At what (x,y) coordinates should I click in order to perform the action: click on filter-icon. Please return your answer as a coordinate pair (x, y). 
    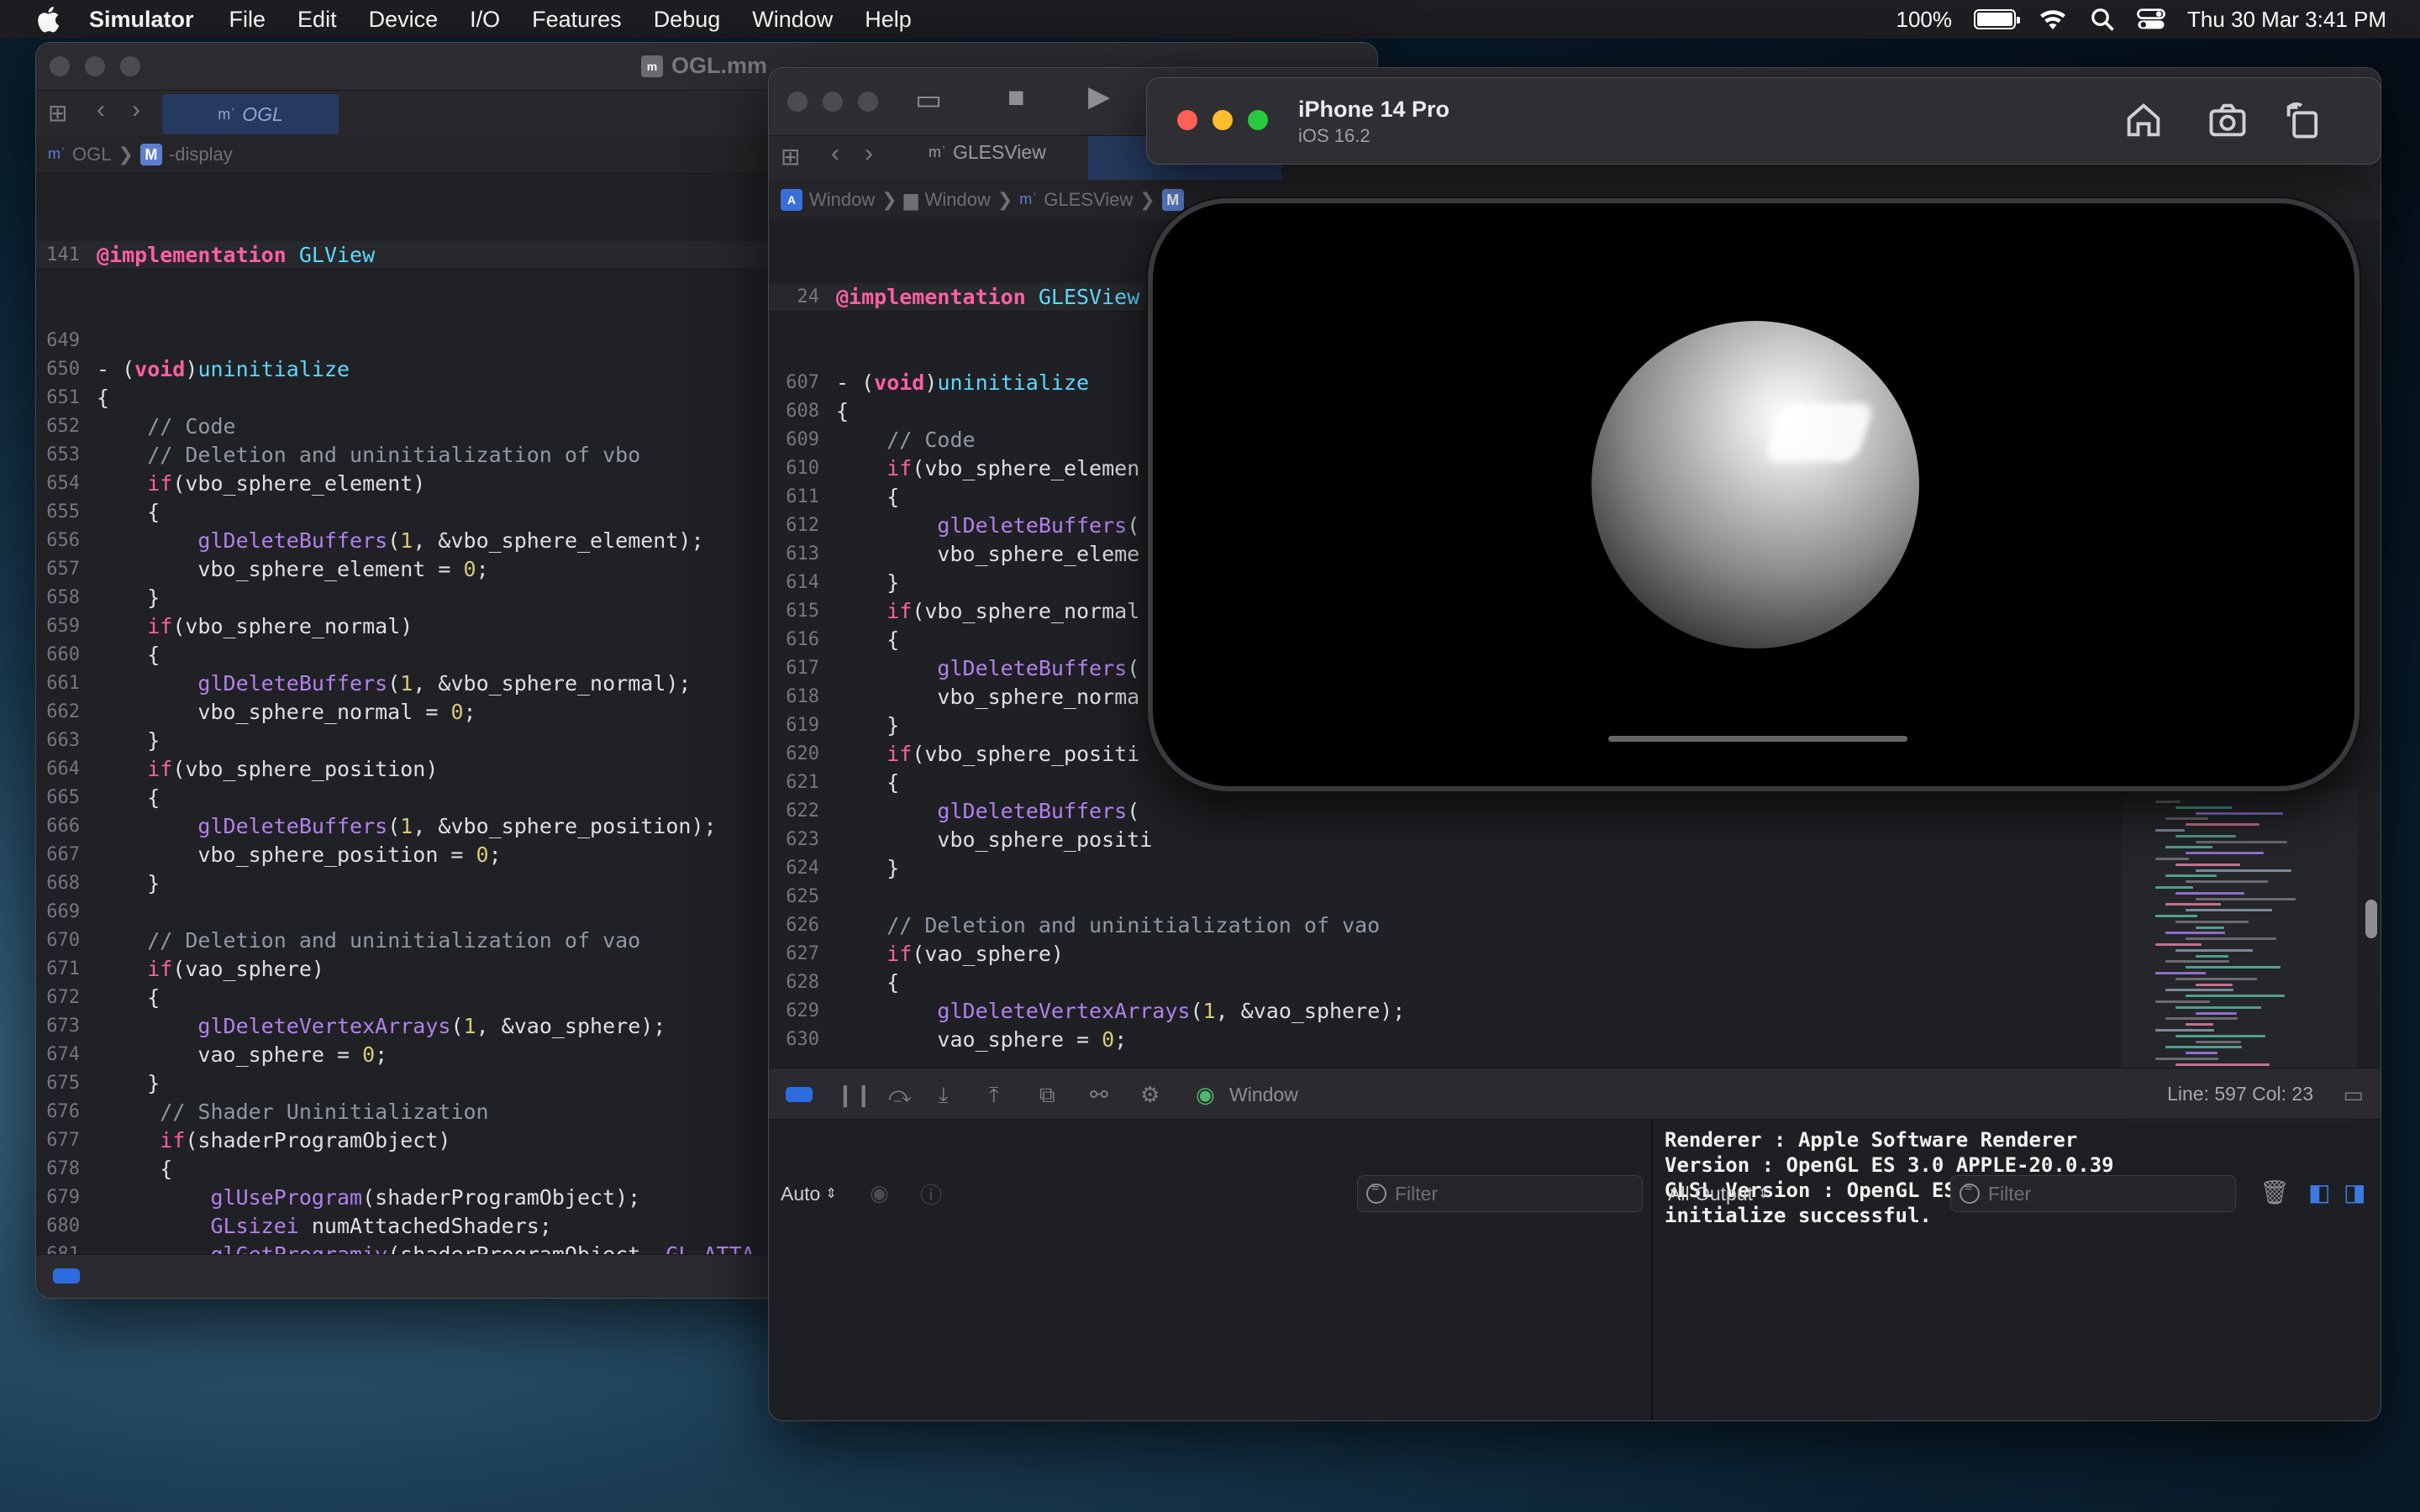
    Looking at the image, I should click on (1376, 1192).